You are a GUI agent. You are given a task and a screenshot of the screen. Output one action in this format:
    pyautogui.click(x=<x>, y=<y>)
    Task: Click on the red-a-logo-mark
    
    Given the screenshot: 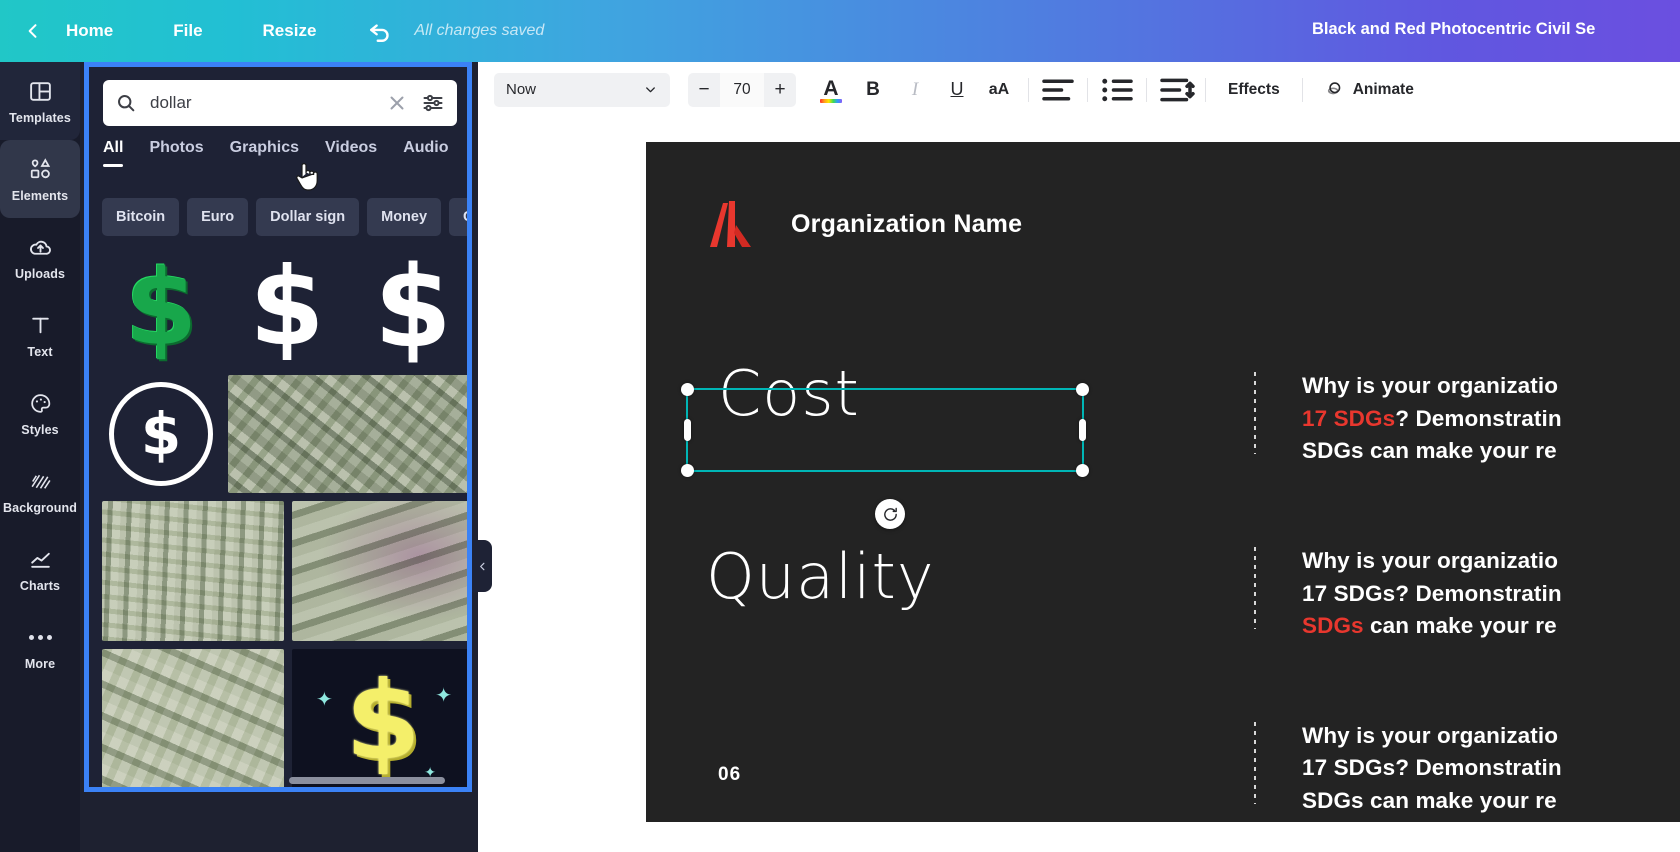 What is the action you would take?
    pyautogui.click(x=730, y=224)
    